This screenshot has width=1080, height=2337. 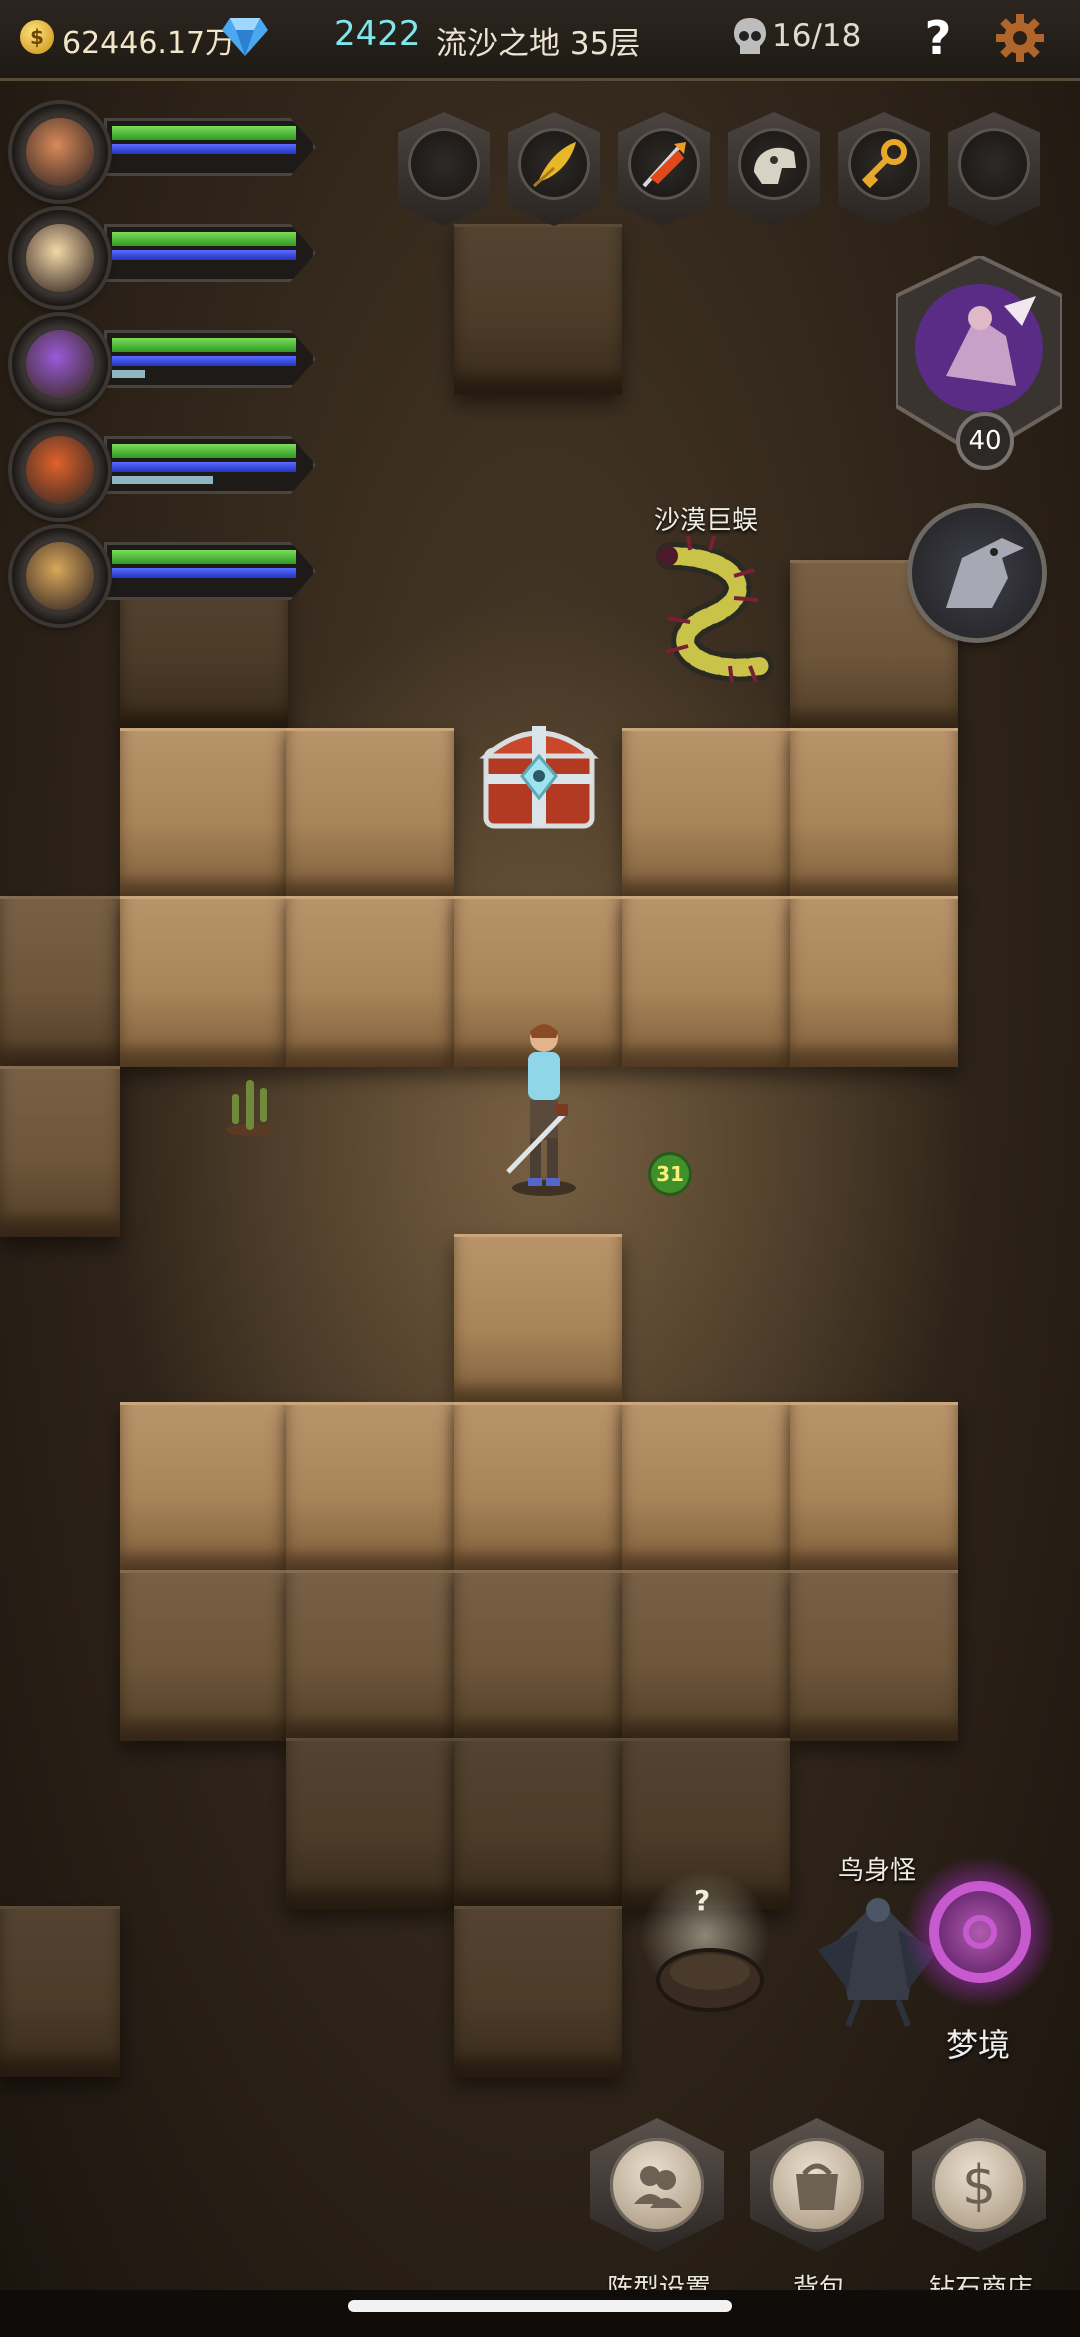 What do you see at coordinates (657, 2185) in the screenshot?
I see `formation-icon` at bounding box center [657, 2185].